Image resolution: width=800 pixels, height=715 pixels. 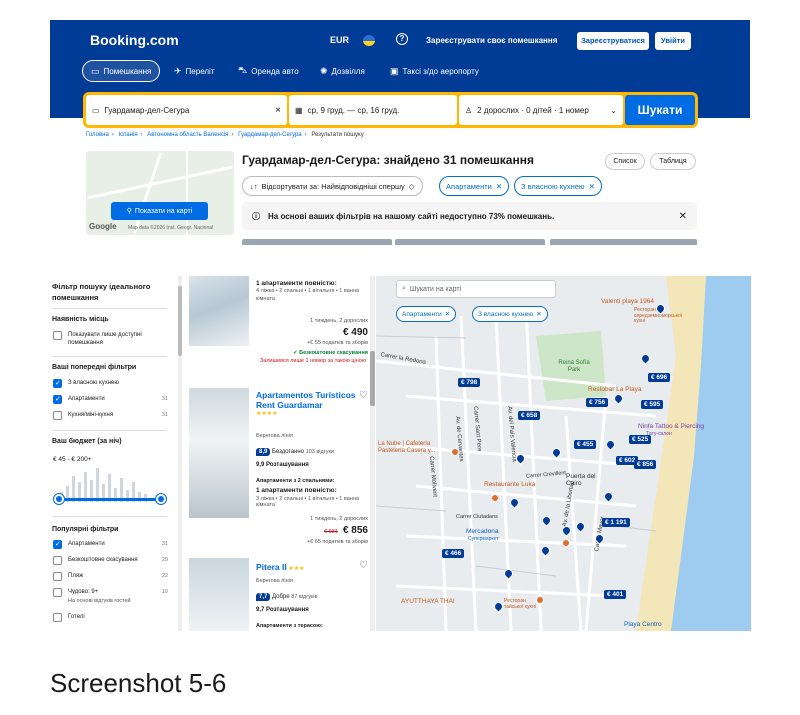 I want to click on map-price-pin: € 696, so click(x=659, y=377).